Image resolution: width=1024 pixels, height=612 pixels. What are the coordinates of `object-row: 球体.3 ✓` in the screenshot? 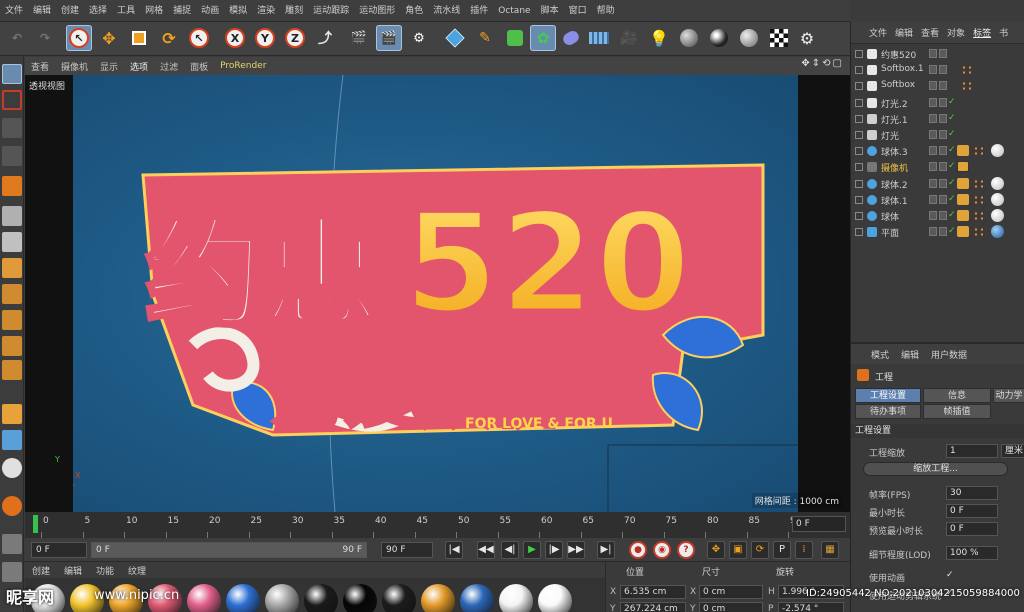 It's located at (937, 151).